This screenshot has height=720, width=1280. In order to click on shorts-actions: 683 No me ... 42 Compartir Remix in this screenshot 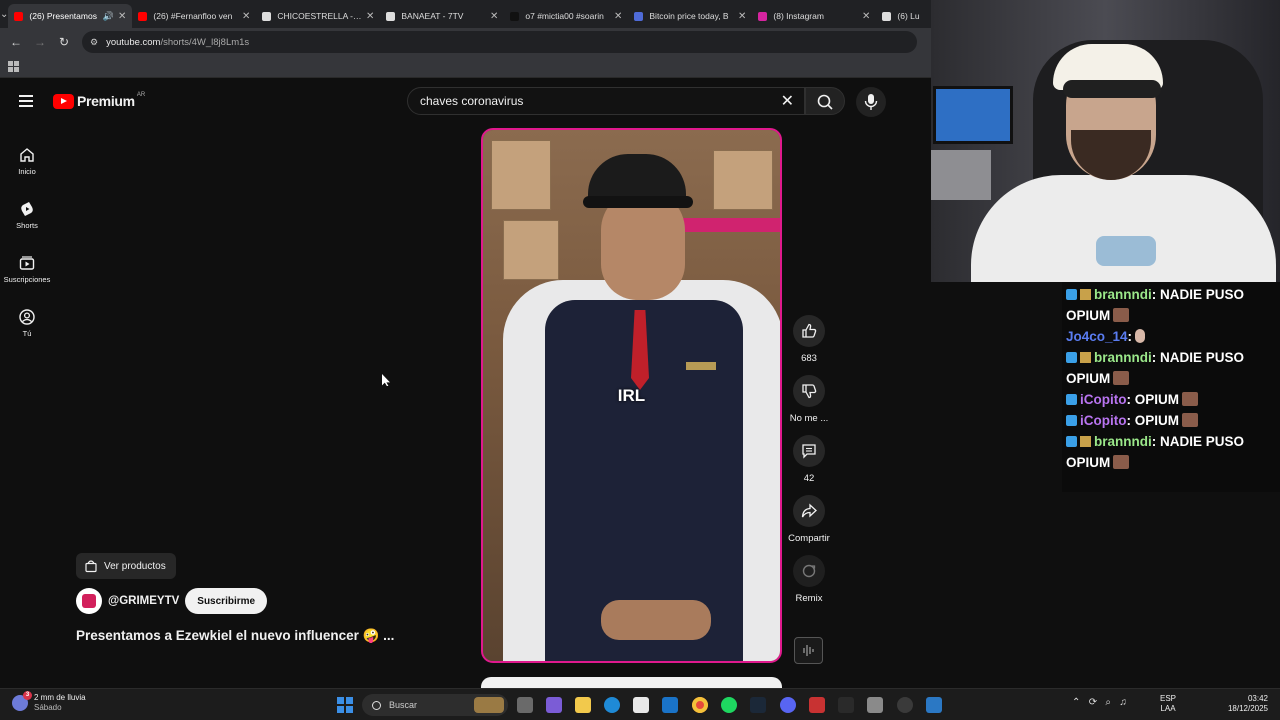, I will do `click(809, 465)`.